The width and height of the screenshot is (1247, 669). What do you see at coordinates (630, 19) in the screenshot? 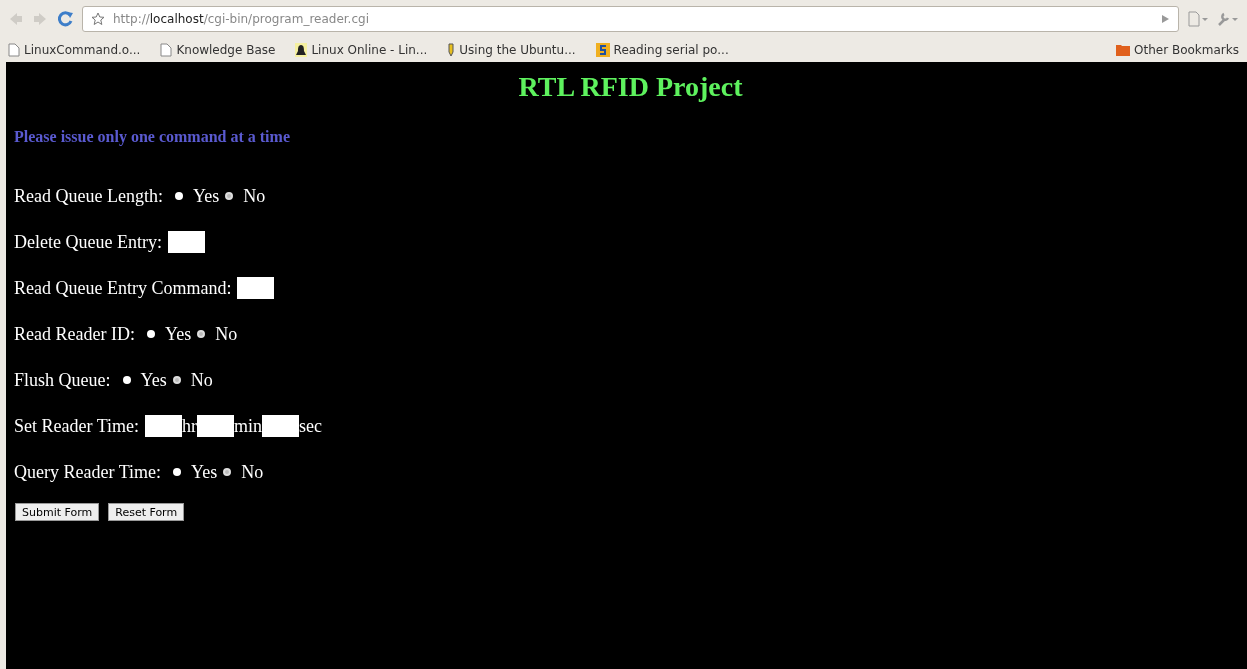
I see `address-bar: http://localhost/cgi-bin/program_reader.cgi` at bounding box center [630, 19].